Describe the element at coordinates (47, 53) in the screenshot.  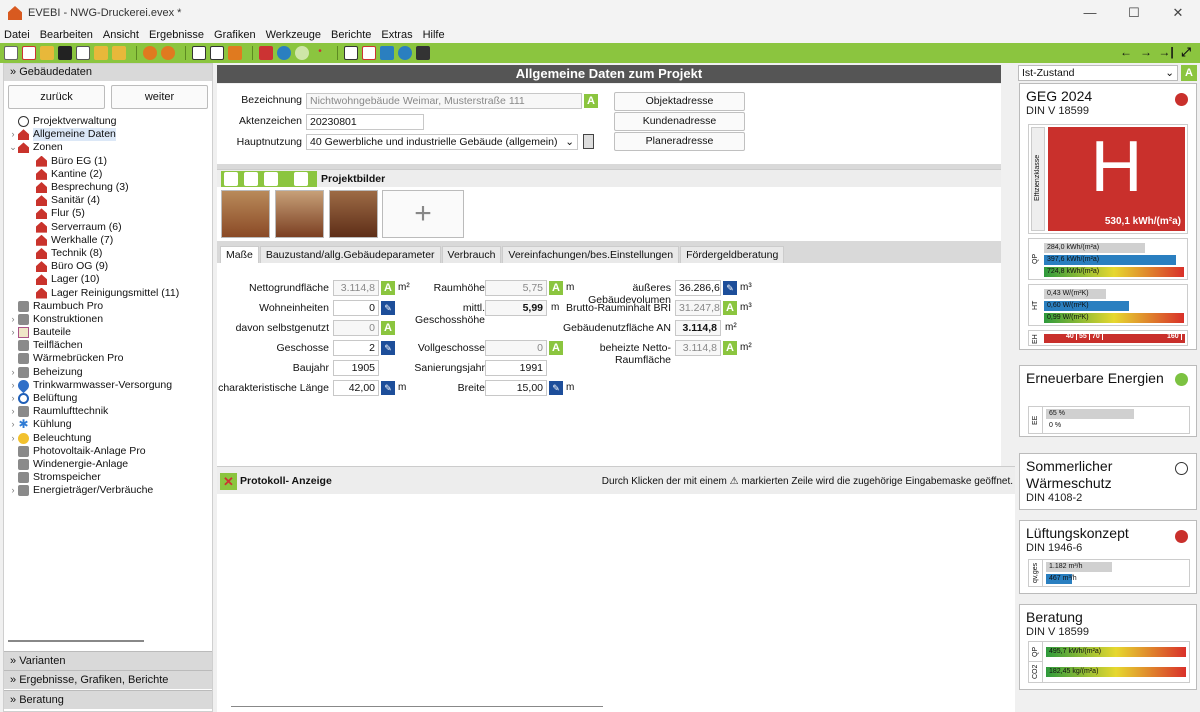
I see `open-folder-icon` at that location.